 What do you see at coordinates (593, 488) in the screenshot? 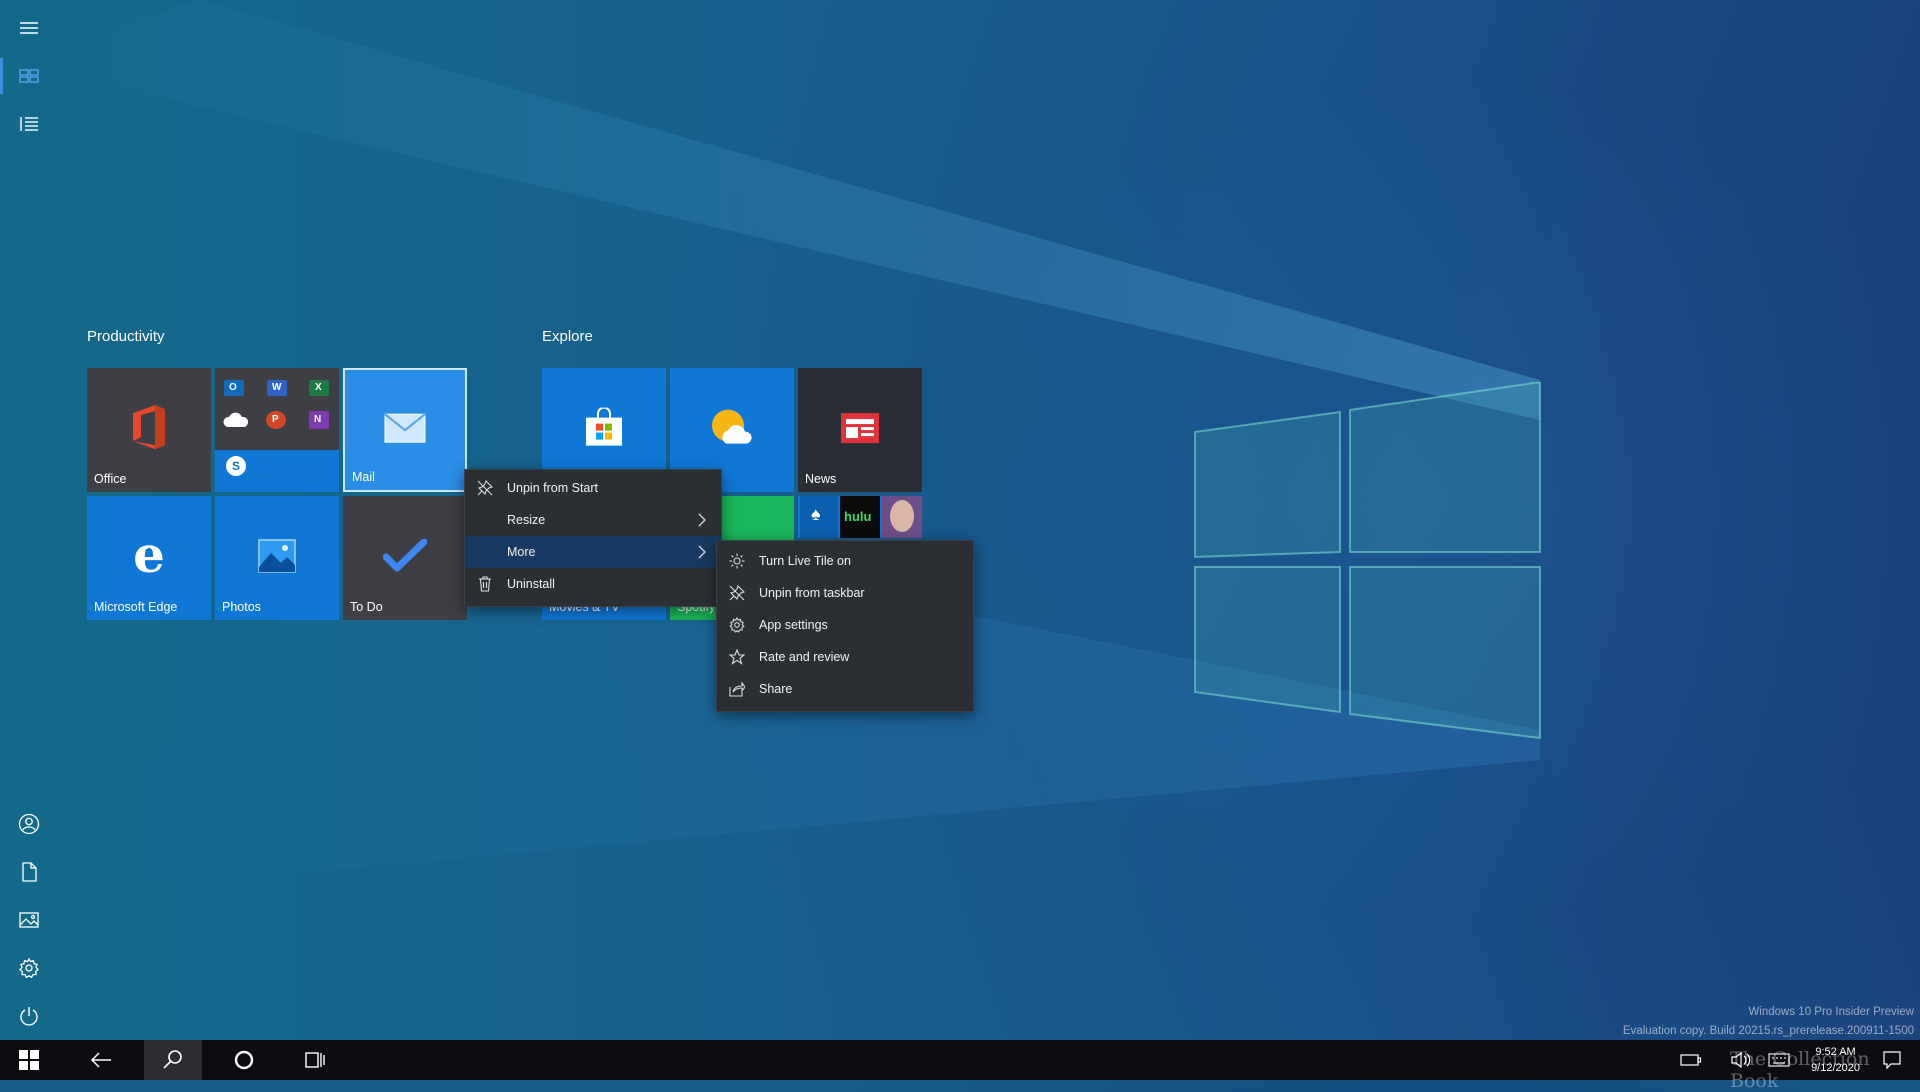
I see `menu-item-unpin-from-start: Unpin from Start` at bounding box center [593, 488].